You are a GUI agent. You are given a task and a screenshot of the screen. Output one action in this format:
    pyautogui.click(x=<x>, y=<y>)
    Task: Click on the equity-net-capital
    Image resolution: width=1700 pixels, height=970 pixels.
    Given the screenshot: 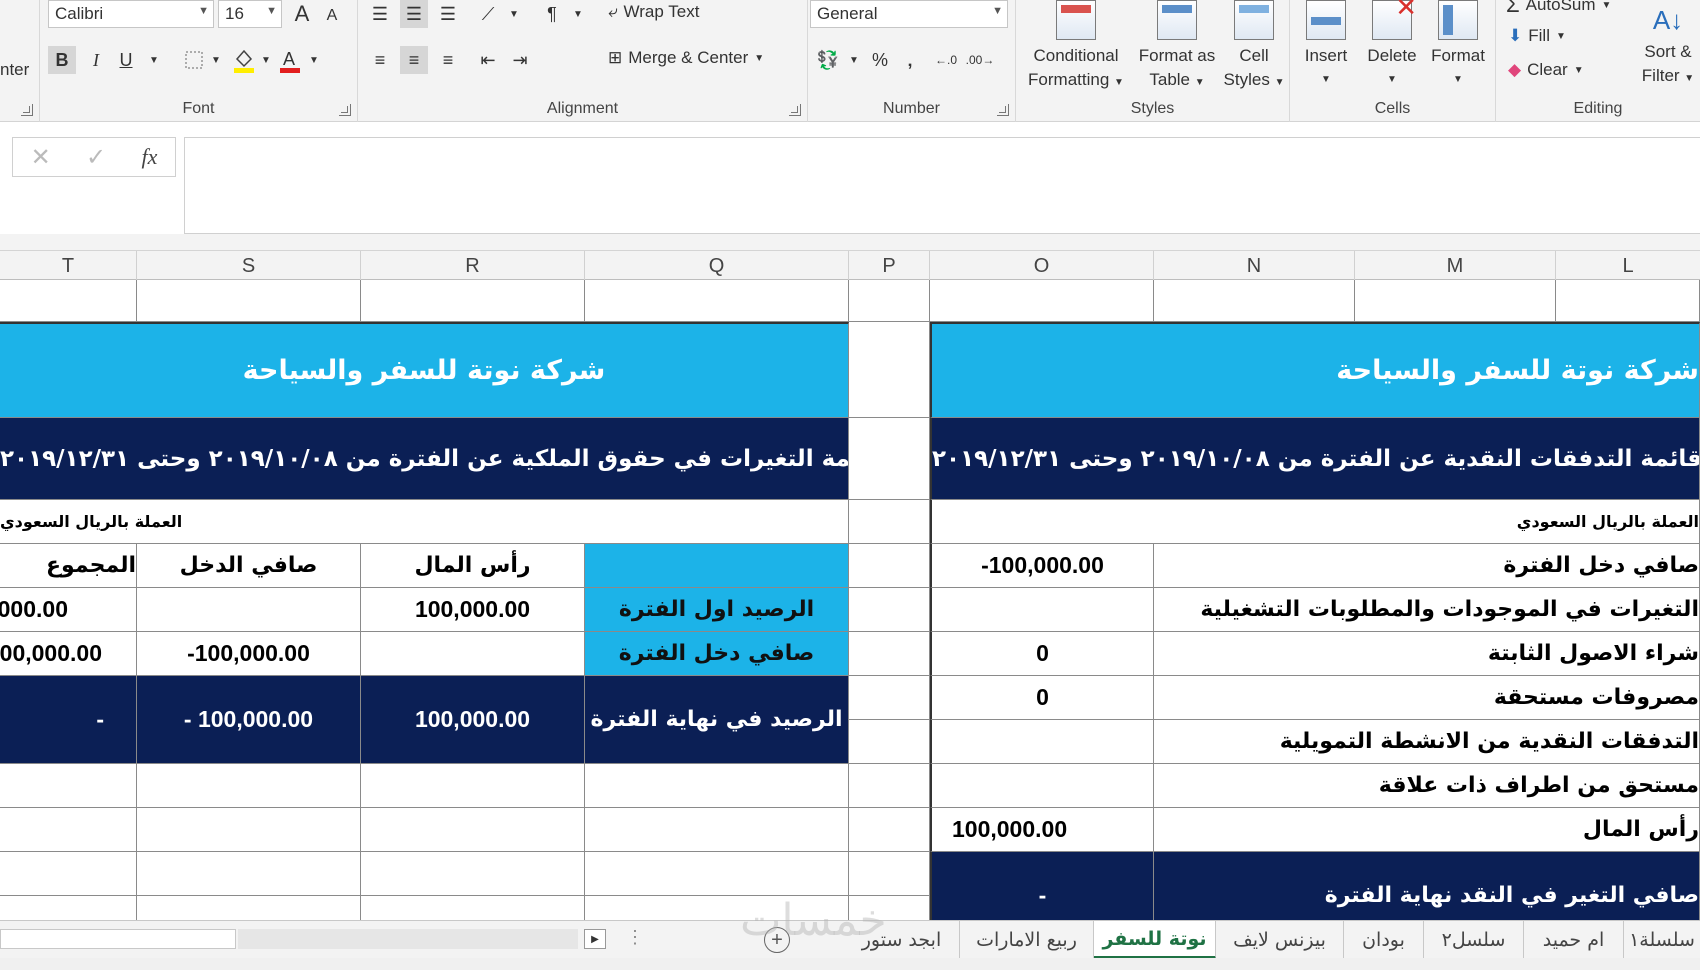 What is the action you would take?
    pyautogui.click(x=473, y=654)
    